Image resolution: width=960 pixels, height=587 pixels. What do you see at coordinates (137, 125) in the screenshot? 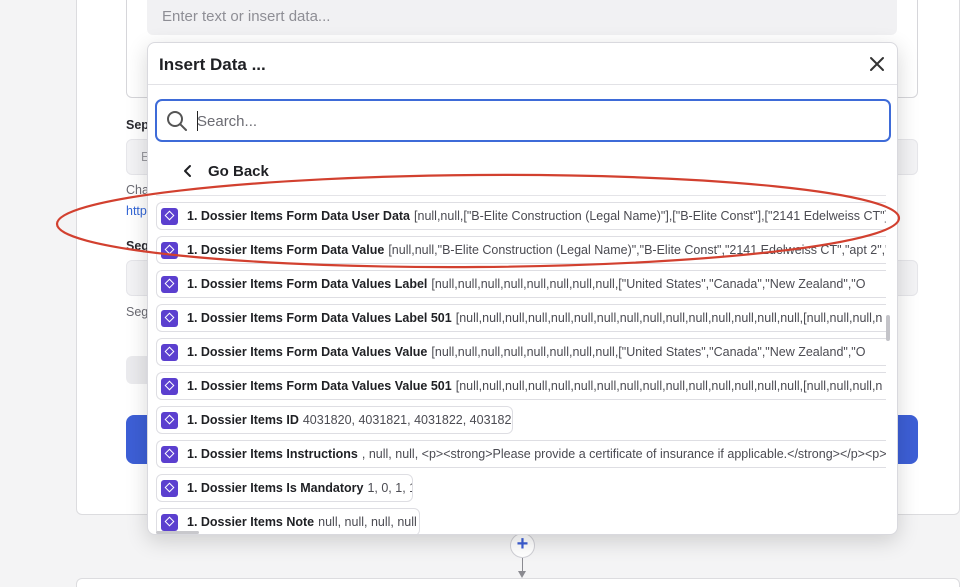
I see `field-label: Sep` at bounding box center [137, 125].